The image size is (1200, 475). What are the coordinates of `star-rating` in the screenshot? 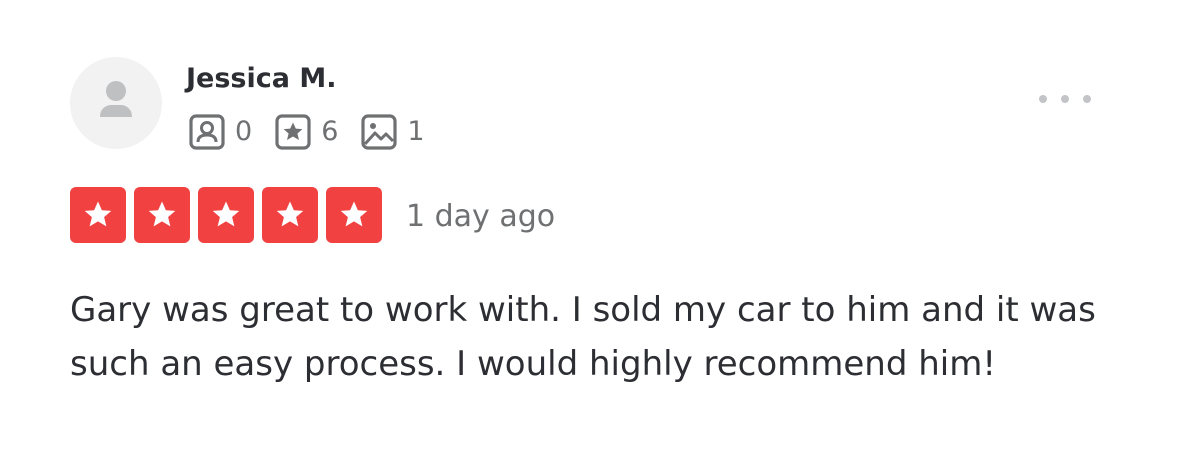 It's located at (230, 215).